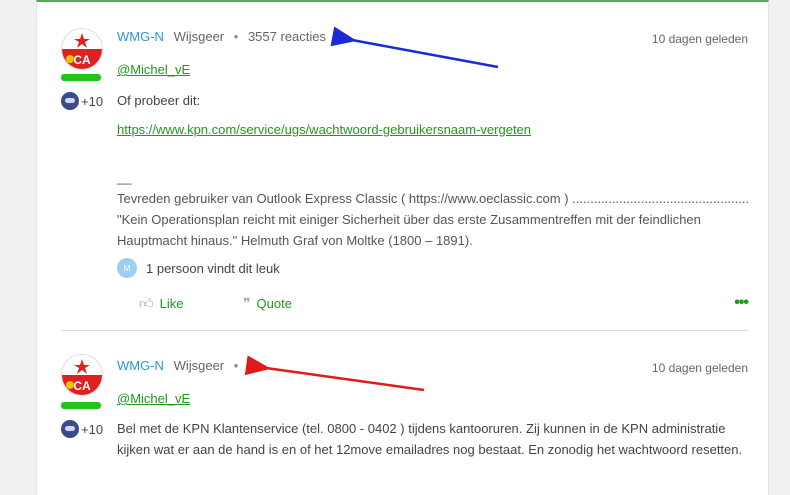 The height and width of the screenshot is (495, 790). I want to click on red-annotation-arrow, so click(334, 373).